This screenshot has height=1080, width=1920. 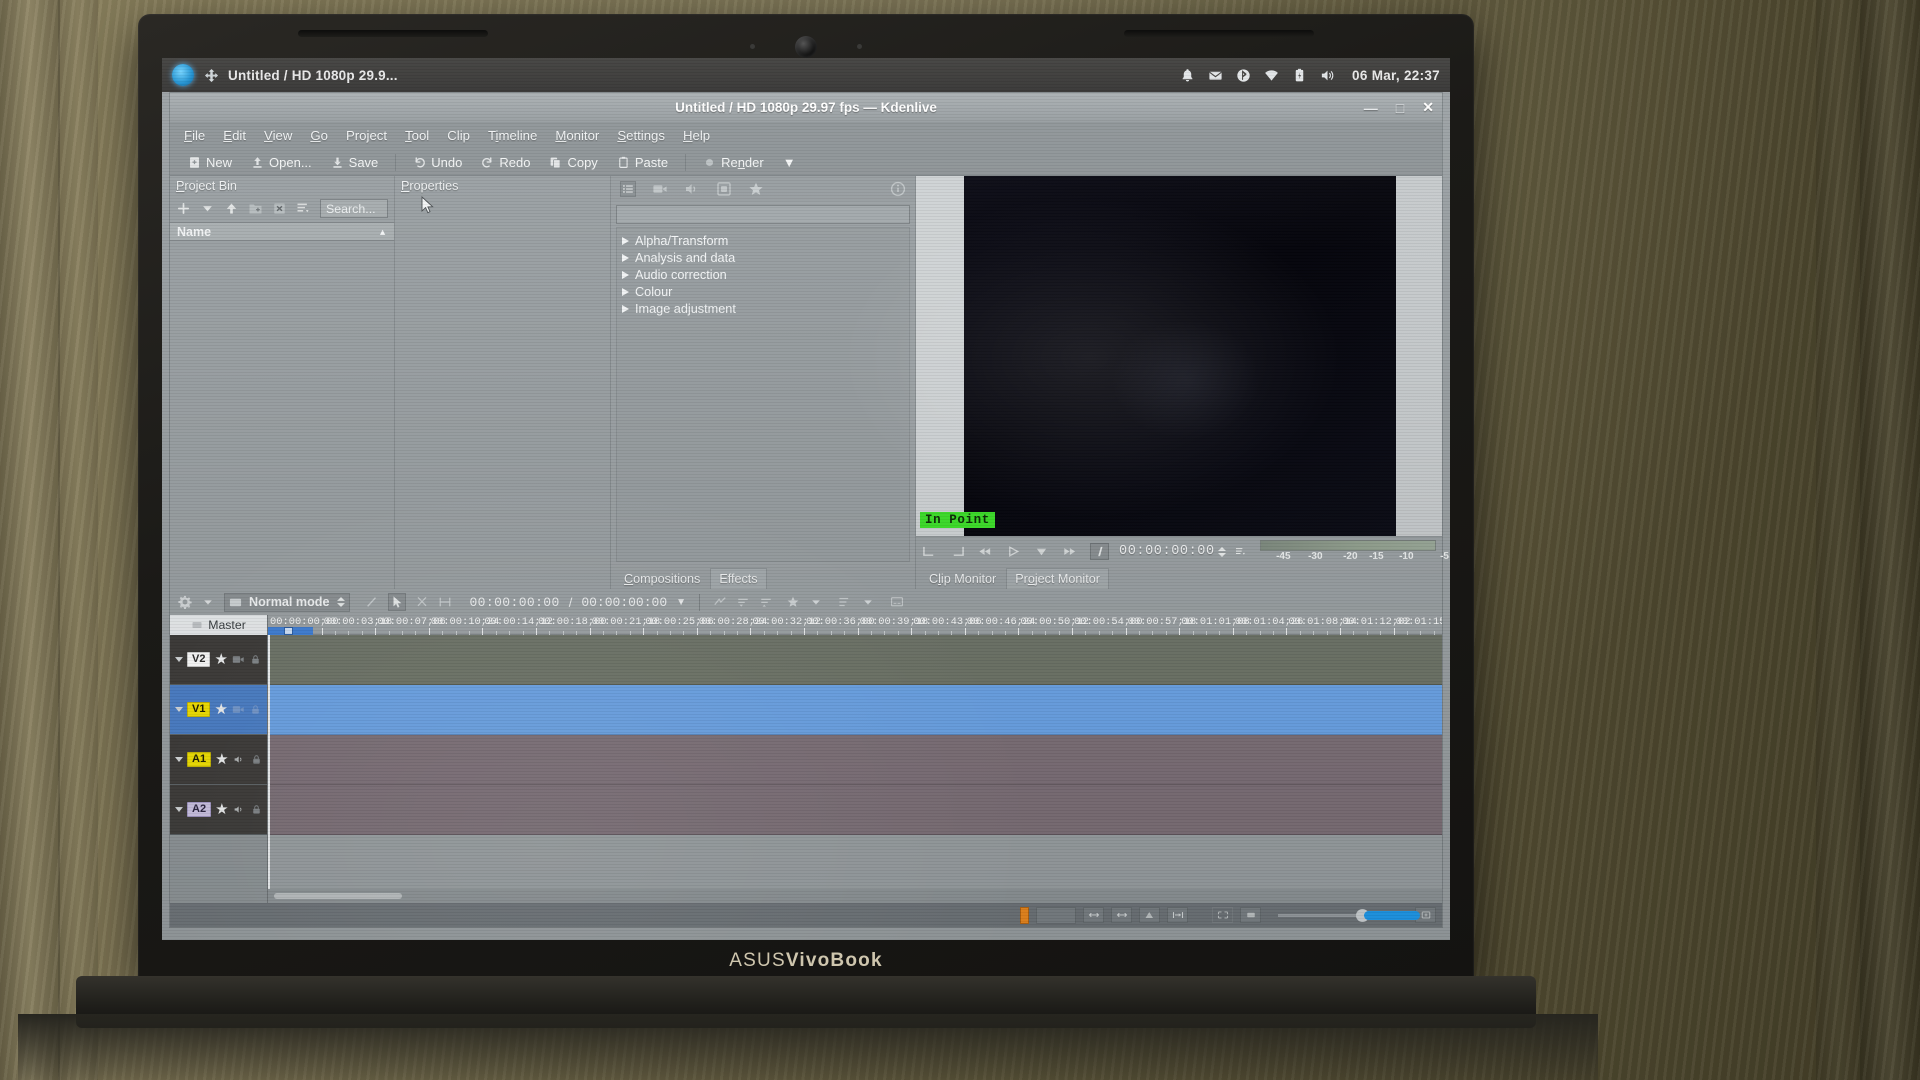 What do you see at coordinates (573, 162) in the screenshot?
I see `copy-button: Copy` at bounding box center [573, 162].